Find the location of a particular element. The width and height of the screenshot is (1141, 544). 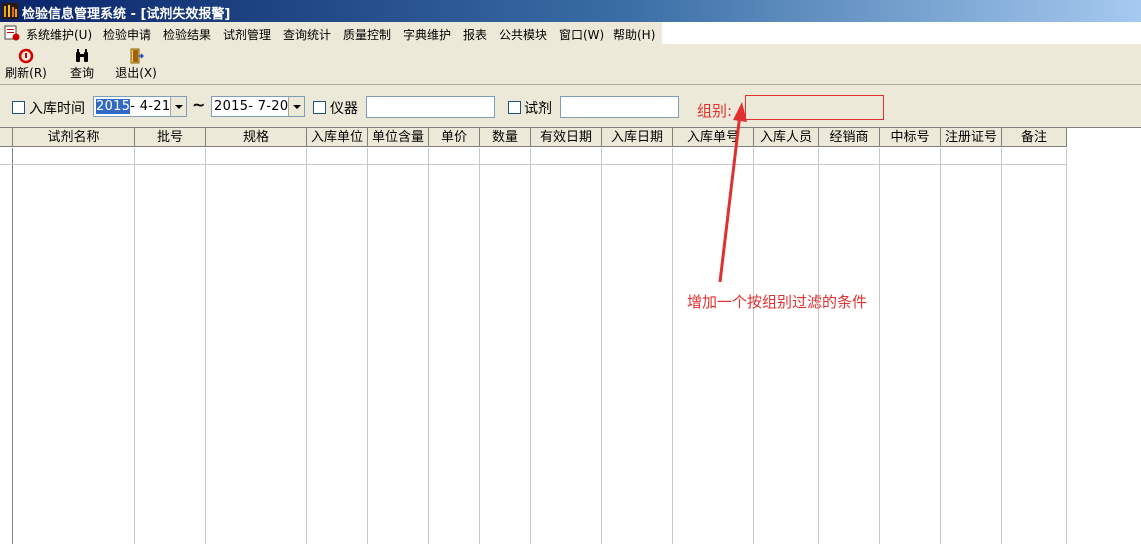

title-bar: 检验信息管理系统 - [试剂失效报警] is located at coordinates (570, 11).